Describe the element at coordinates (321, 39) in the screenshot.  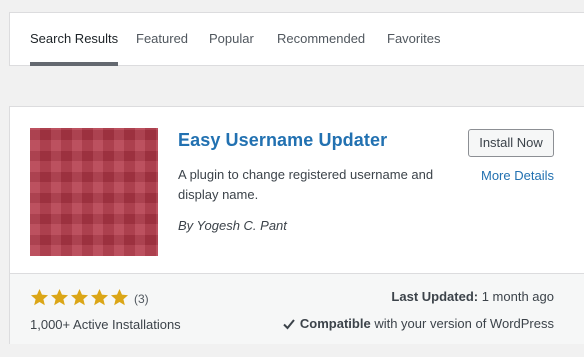
I see `tab-recommended: Recommended` at that location.